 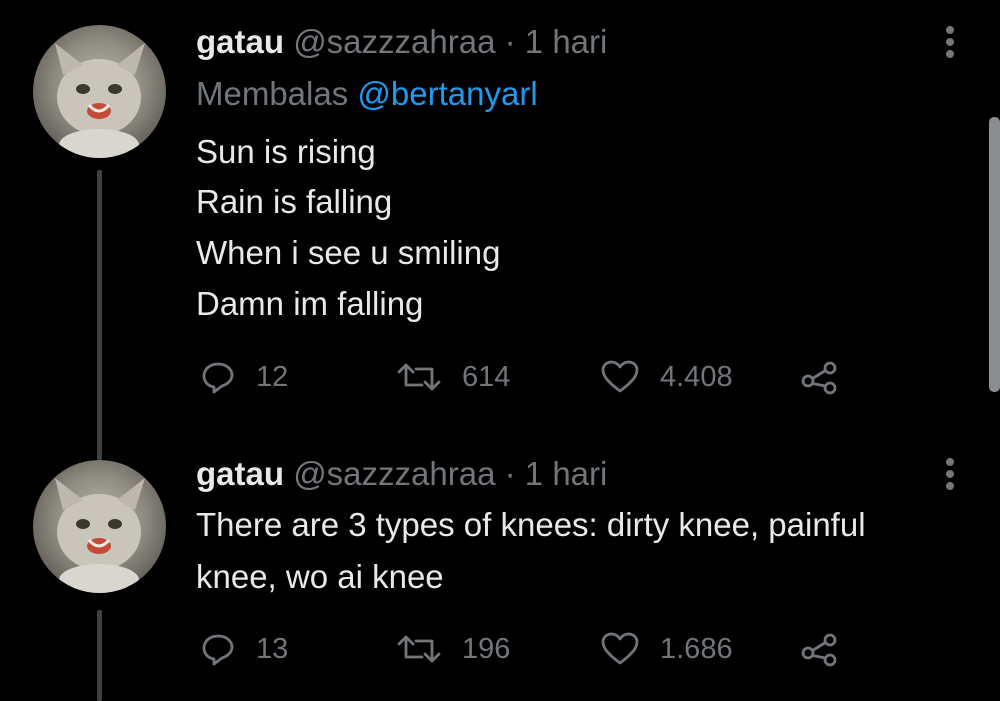 What do you see at coordinates (272, 648) in the screenshot?
I see `reply-count: 13` at bounding box center [272, 648].